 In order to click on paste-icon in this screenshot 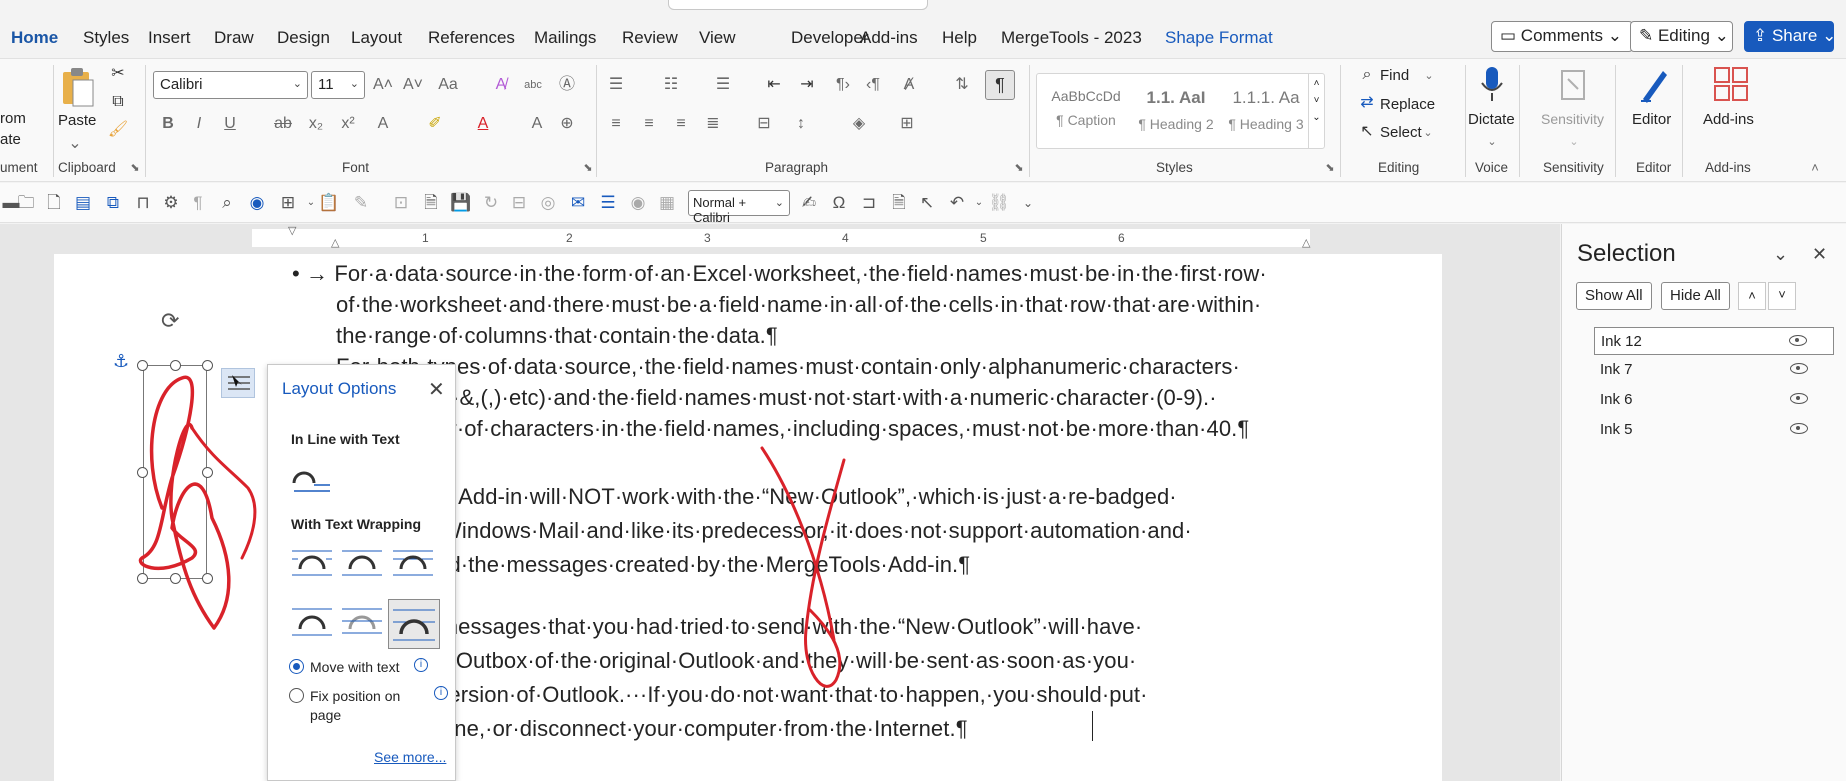, I will do `click(77, 87)`.